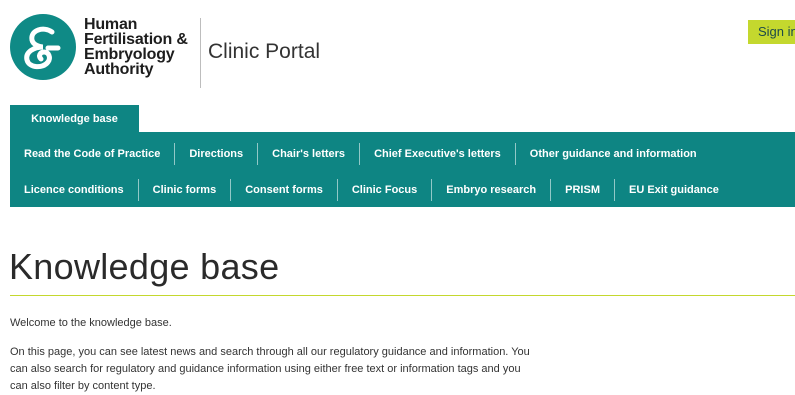 This screenshot has height=395, width=795. What do you see at coordinates (119, 69) in the screenshot?
I see `logo-line-4: Authority` at bounding box center [119, 69].